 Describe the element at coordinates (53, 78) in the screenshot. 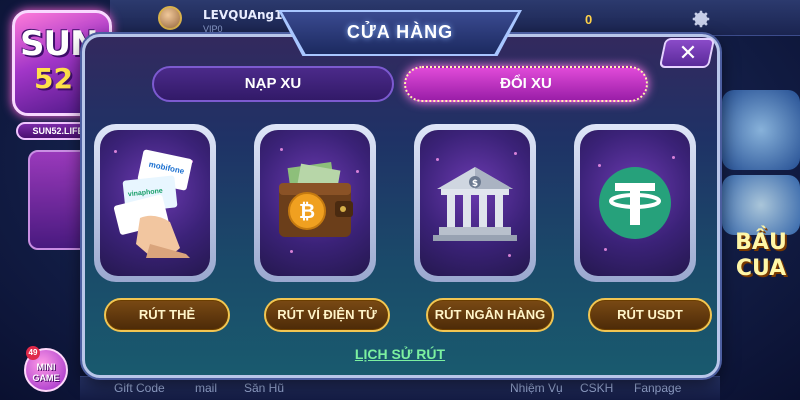

I see `logo-number: 52` at that location.